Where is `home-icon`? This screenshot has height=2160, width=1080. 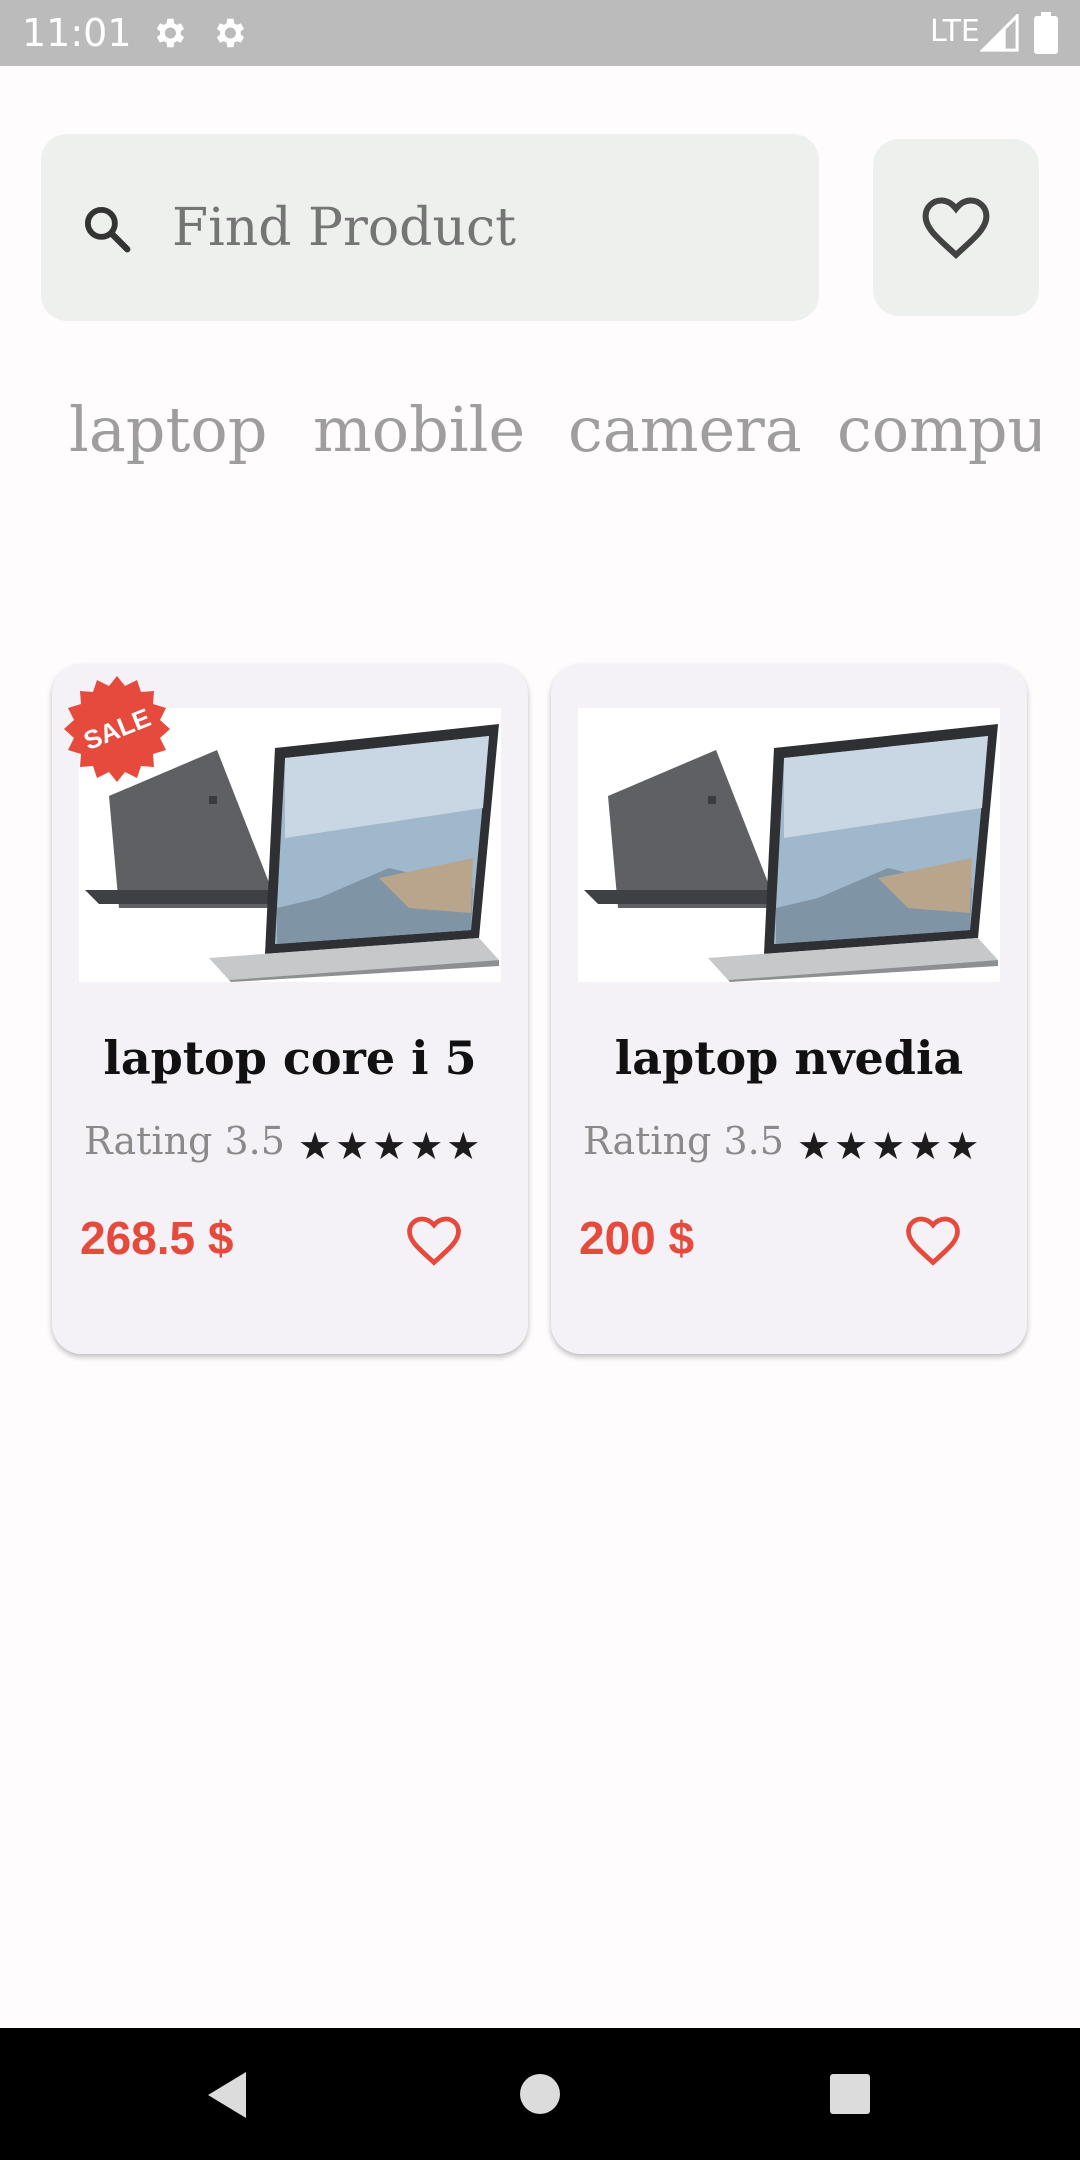 home-icon is located at coordinates (540, 2094).